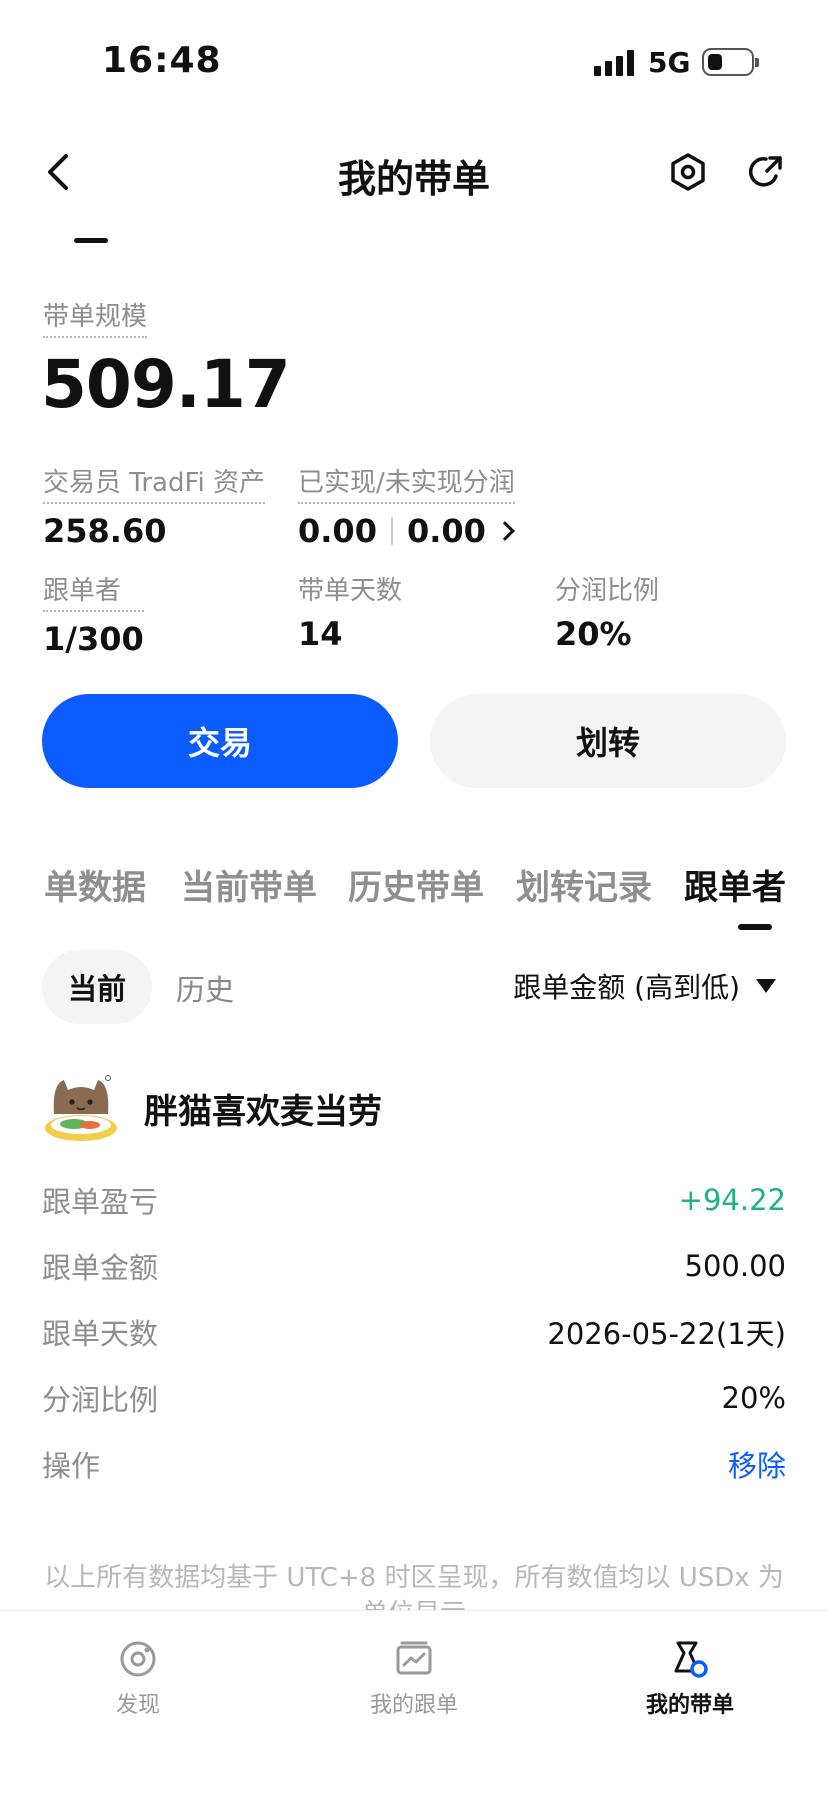 This screenshot has width=828, height=1796. What do you see at coordinates (138, 1678) in the screenshot?
I see `tabbar-discover: 发现` at bounding box center [138, 1678].